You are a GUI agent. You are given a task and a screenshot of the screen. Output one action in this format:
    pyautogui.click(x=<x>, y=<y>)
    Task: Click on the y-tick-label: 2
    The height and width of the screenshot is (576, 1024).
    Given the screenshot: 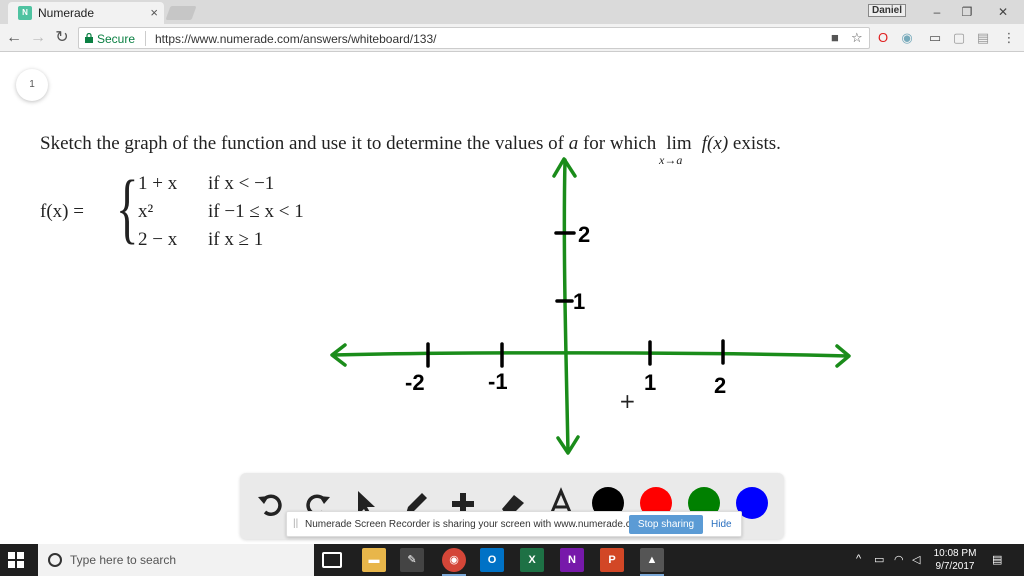 What is the action you would take?
    pyautogui.click(x=584, y=234)
    